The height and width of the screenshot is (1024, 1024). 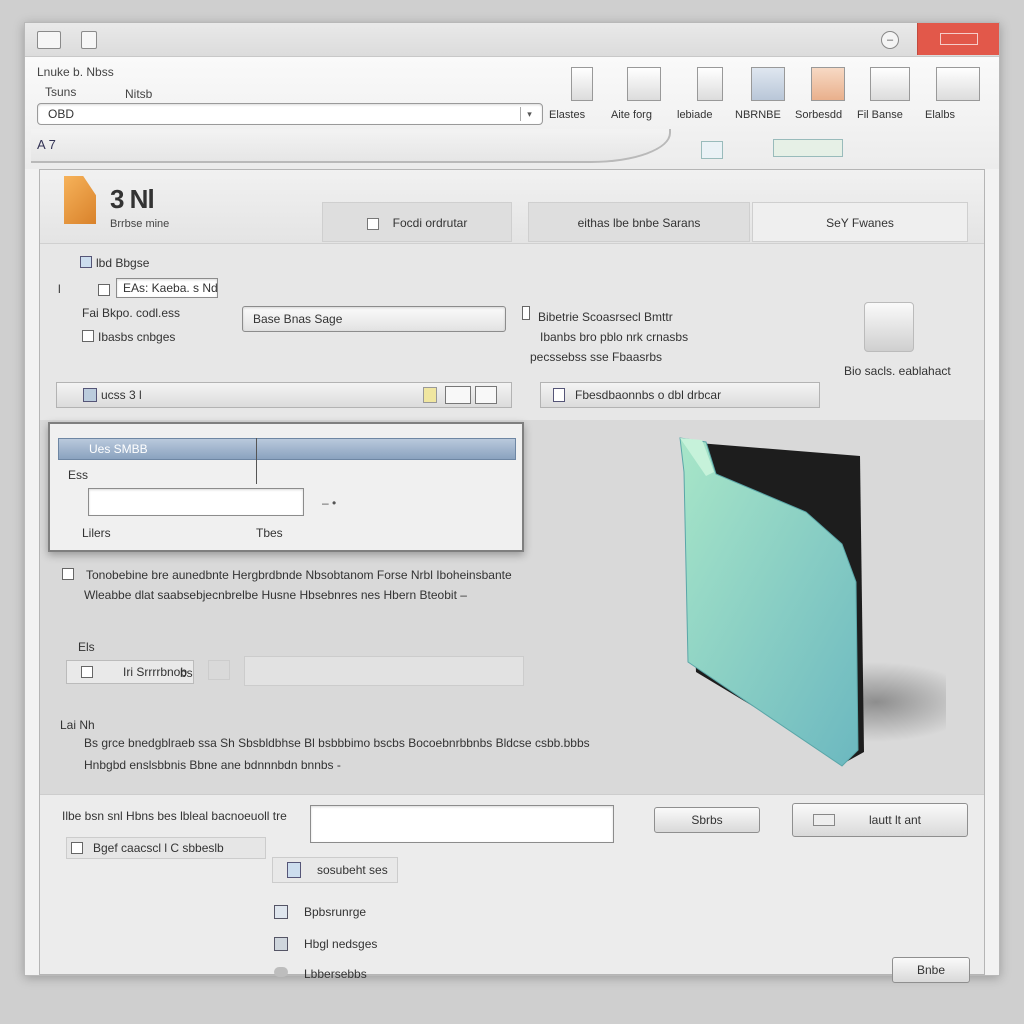 What do you see at coordinates (139, 94) in the screenshot?
I see `ribbon-label-3: Nitsb` at bounding box center [139, 94].